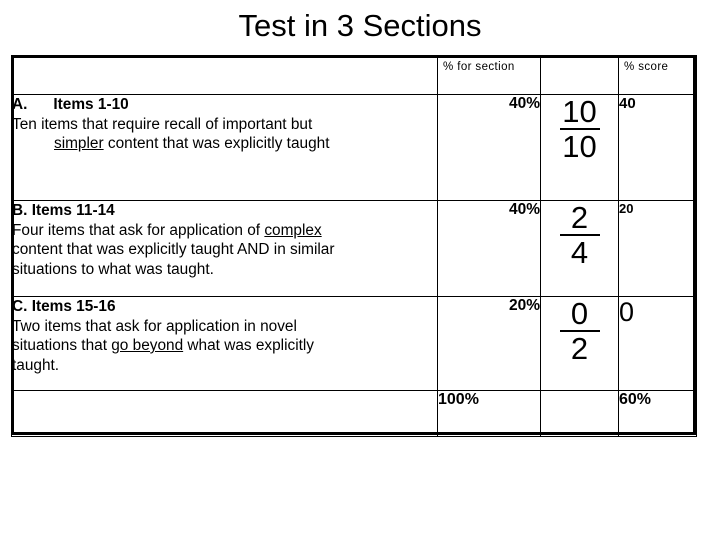 The height and width of the screenshot is (540, 720). I want to click on section-a-fraction-numerator: 10, so click(579, 112).